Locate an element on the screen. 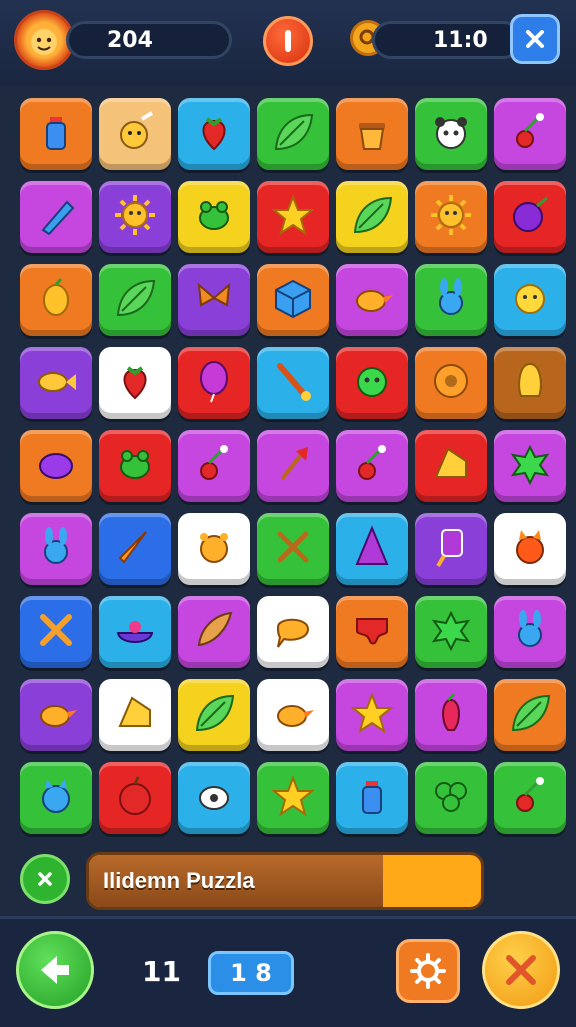 This screenshot has height=1027, width=576. strawberry-icon is located at coordinates (214, 134).